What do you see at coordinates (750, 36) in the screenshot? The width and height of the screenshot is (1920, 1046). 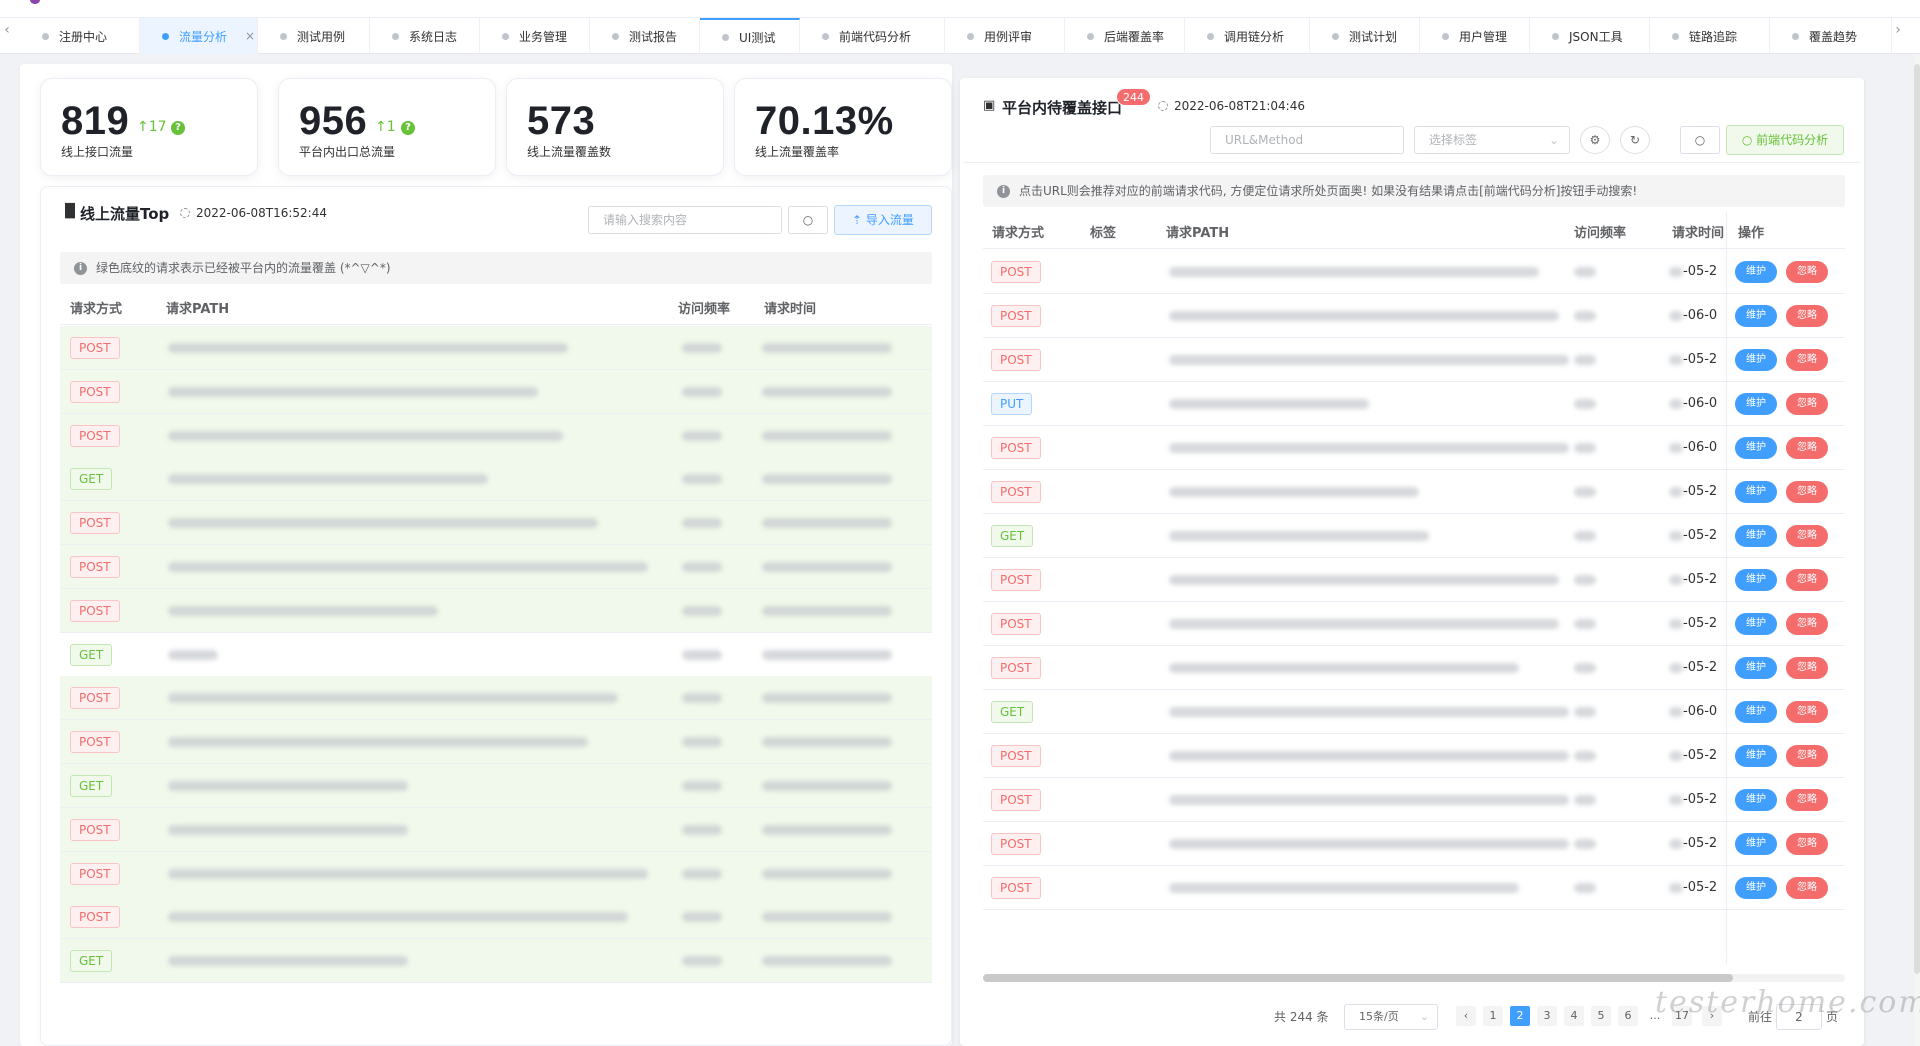 I see `tab-6: UI测试` at bounding box center [750, 36].